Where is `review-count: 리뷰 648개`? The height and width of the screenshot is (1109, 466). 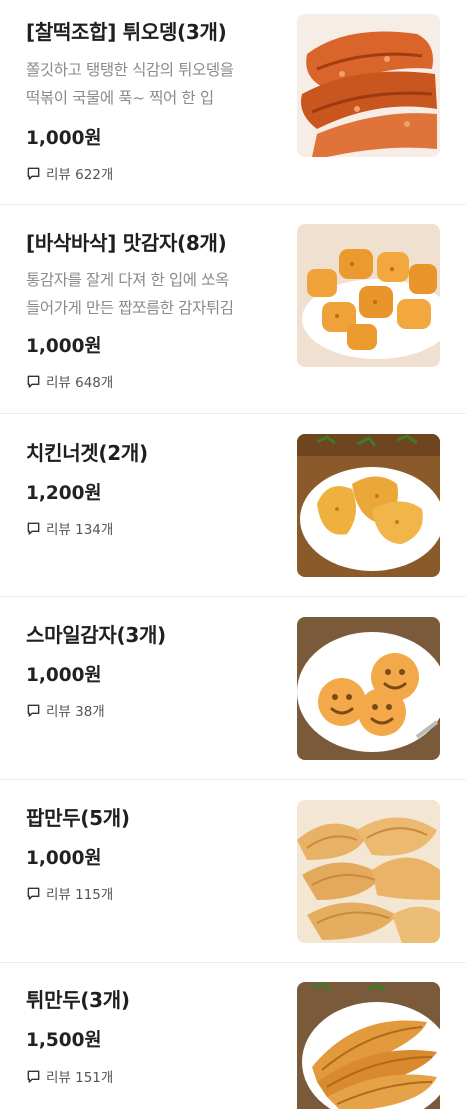
review-count: 리뷰 648개 is located at coordinates (69, 381).